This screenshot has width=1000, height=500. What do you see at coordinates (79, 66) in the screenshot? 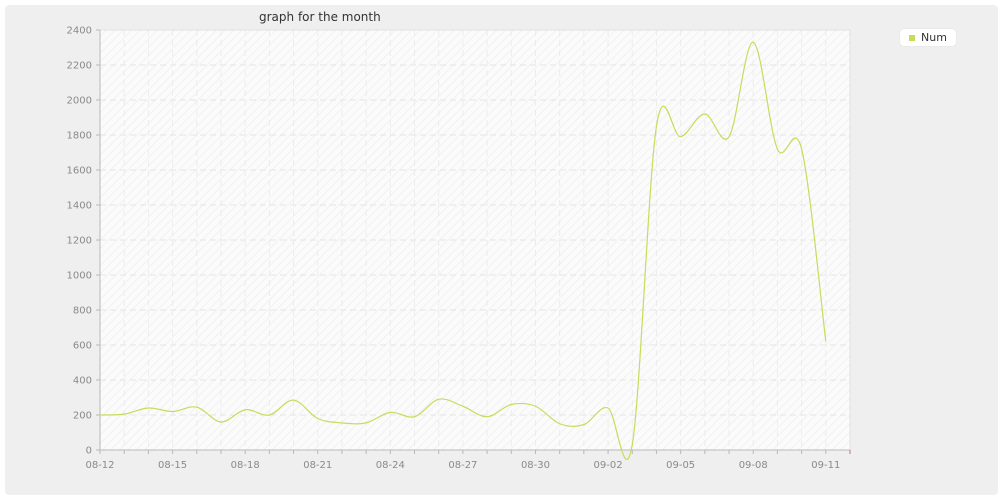
I see `y-tick-label: 2200` at bounding box center [79, 66].